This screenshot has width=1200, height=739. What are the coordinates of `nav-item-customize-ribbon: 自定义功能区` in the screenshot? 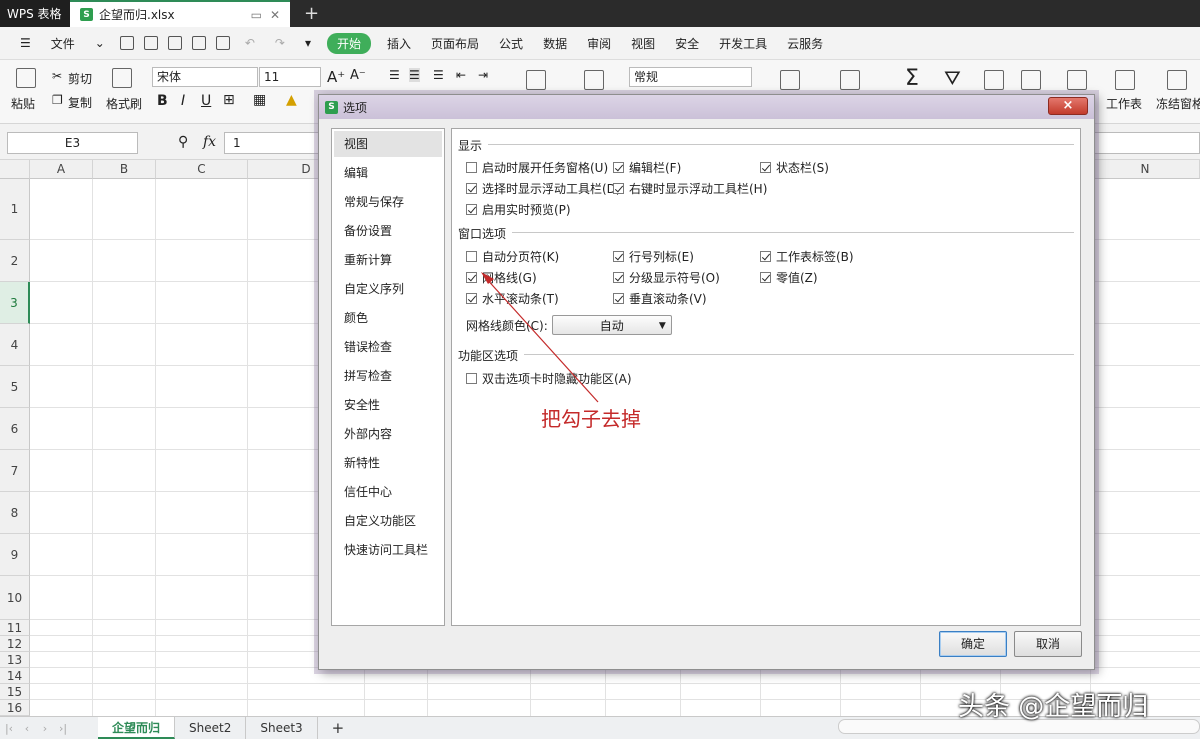 It's located at (388, 521).